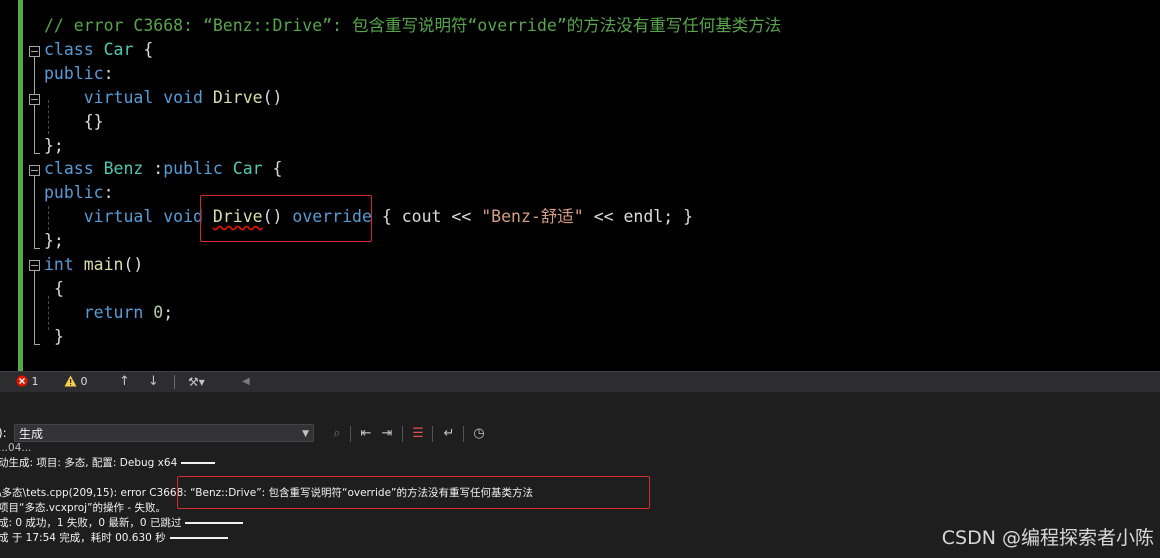 This screenshot has height=558, width=1160. I want to click on output-line: 项目“多态.vcxproj”的操作 - 失败。, so click(83, 508).